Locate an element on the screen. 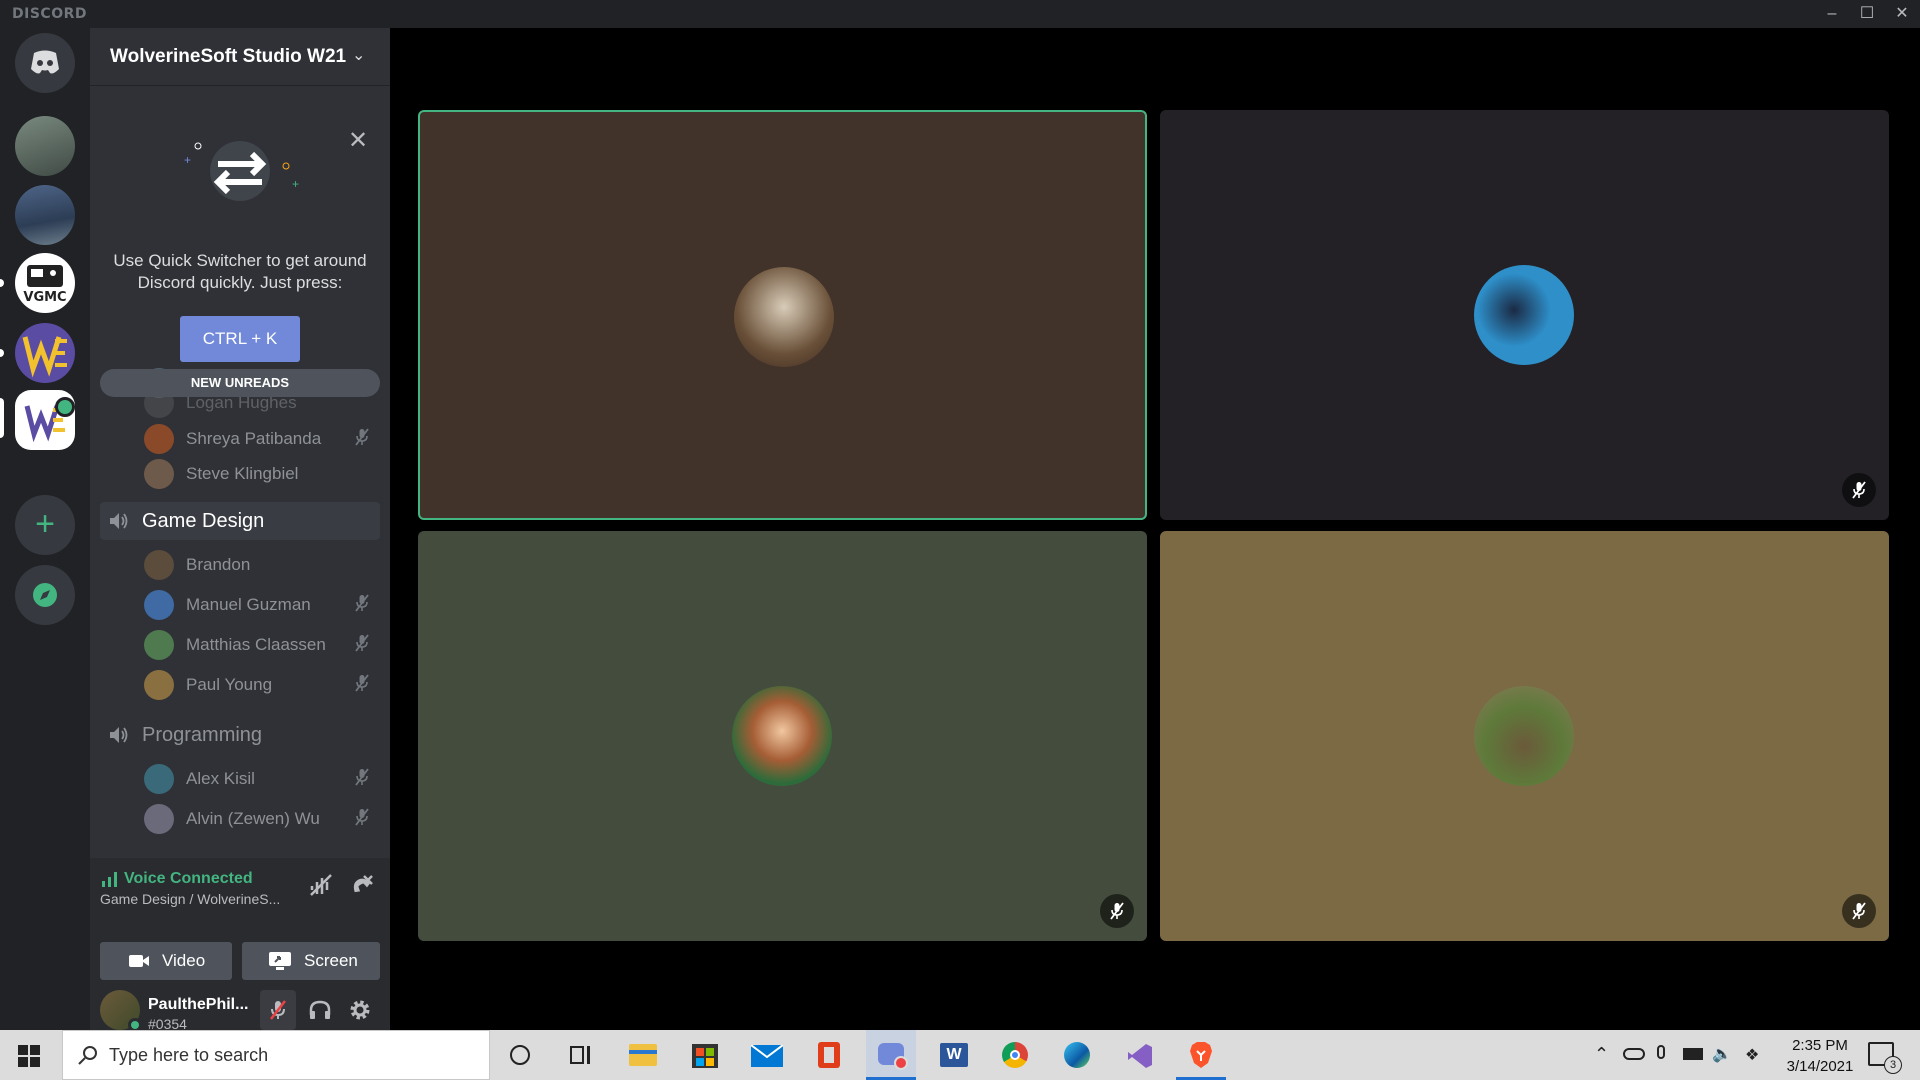 The image size is (1920, 1080). dropbox-icon: ❖ is located at coordinates (1752, 1055).